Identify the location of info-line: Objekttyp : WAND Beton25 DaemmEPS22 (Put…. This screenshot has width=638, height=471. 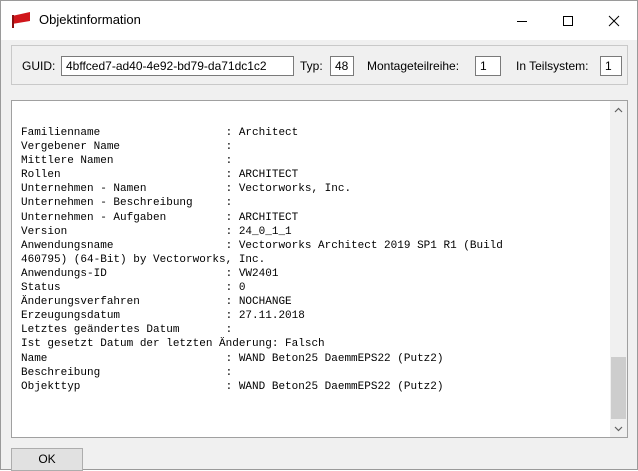
(232, 386).